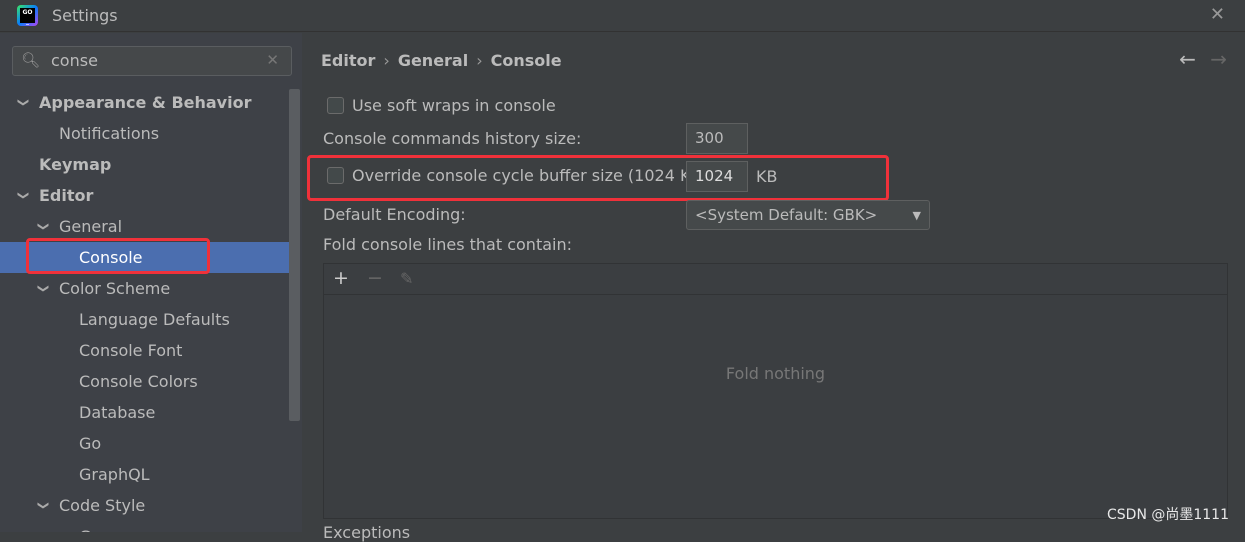  I want to click on remove-icon: −, so click(375, 278).